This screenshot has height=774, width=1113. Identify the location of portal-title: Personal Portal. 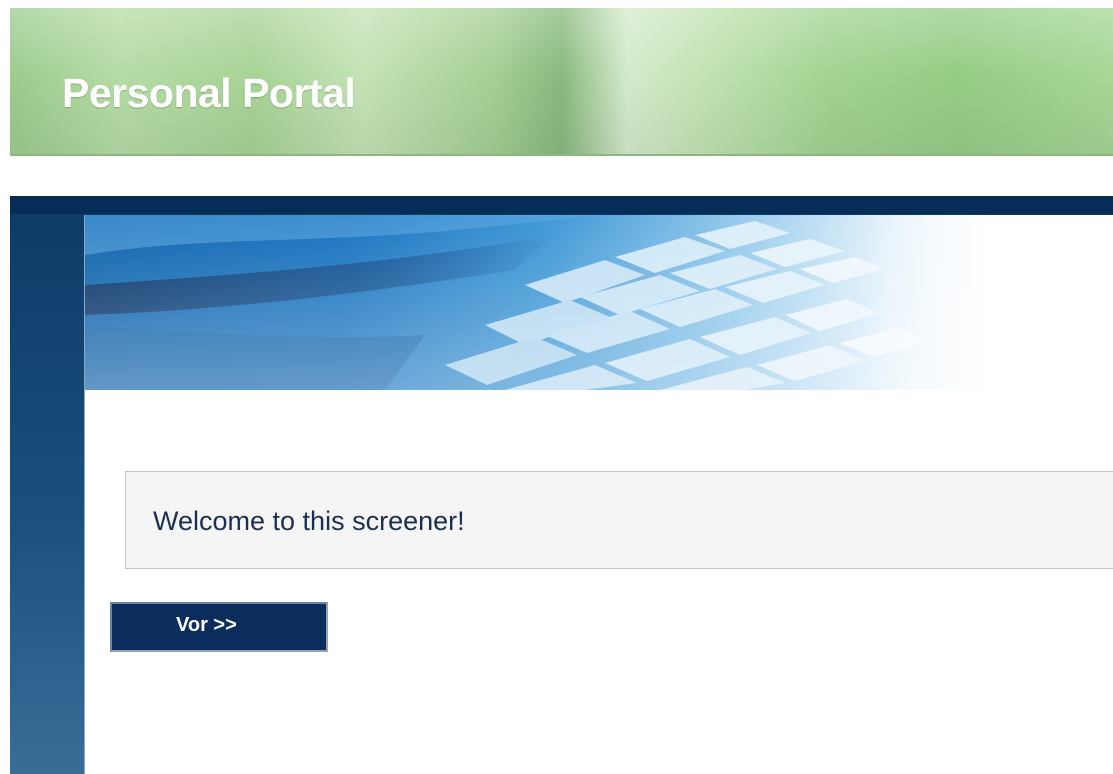
(209, 93).